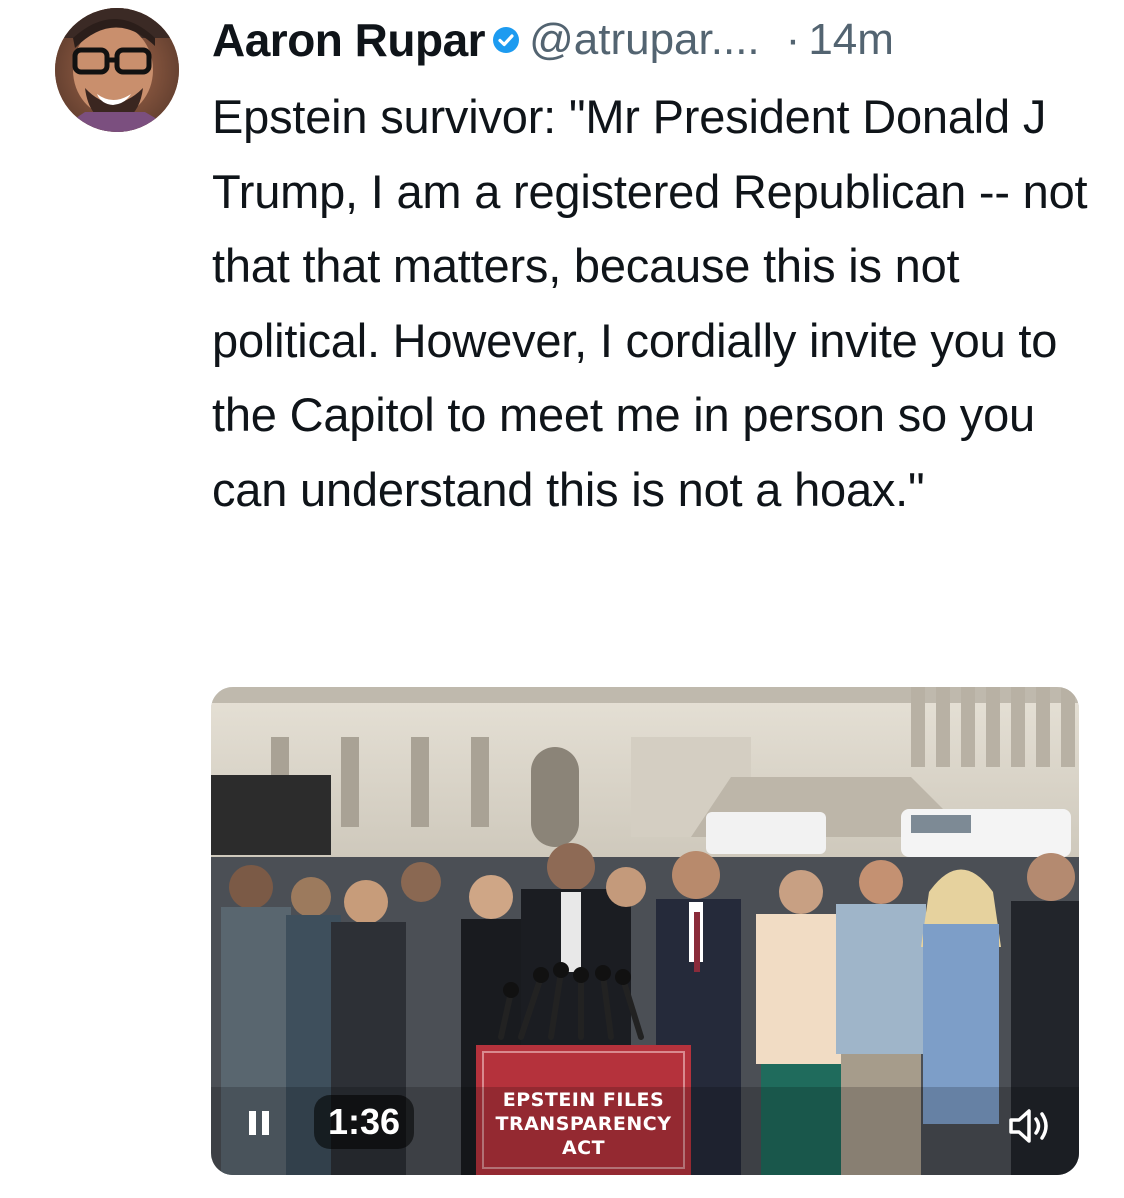  I want to click on verified-badge-icon, so click(506, 40).